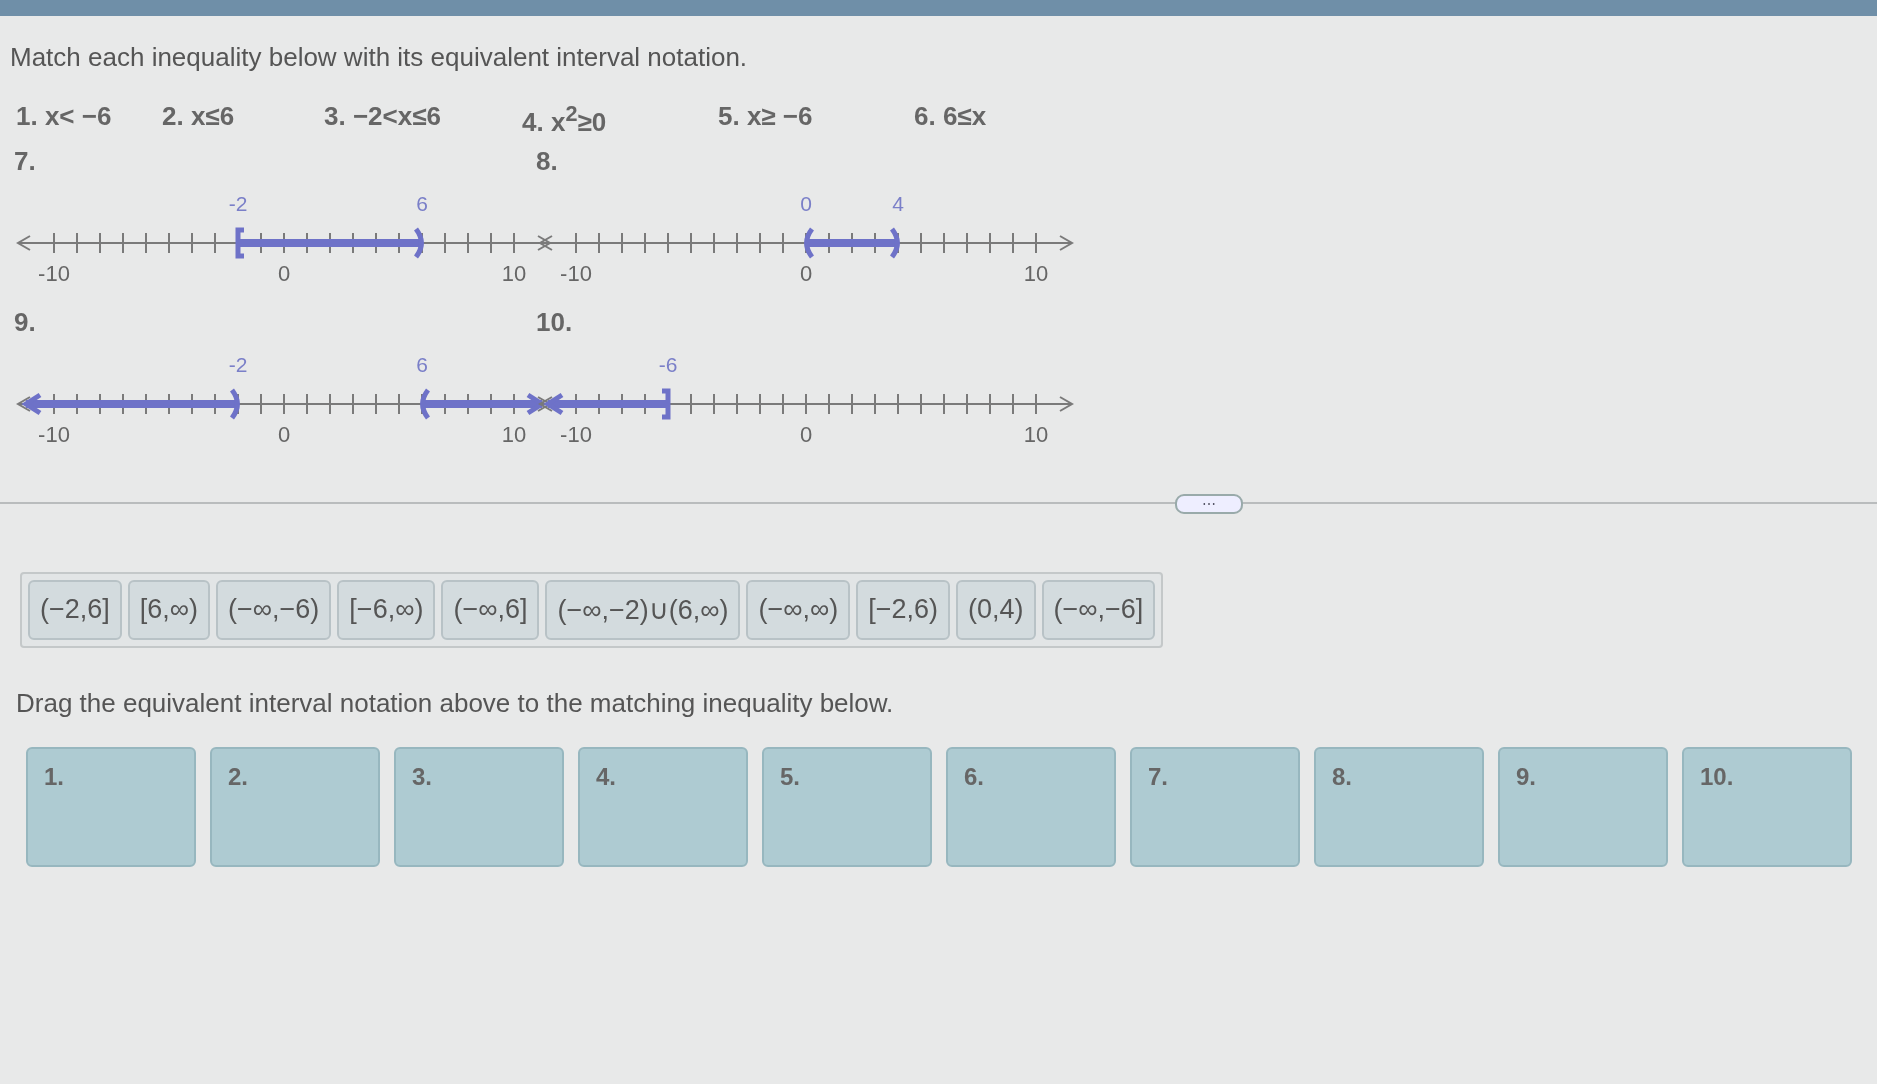 This screenshot has width=1877, height=1084. What do you see at coordinates (455, 703) in the screenshot?
I see `drag-instruction-text: Drag the equivalent interval notation above to the matching inequality below.` at bounding box center [455, 703].